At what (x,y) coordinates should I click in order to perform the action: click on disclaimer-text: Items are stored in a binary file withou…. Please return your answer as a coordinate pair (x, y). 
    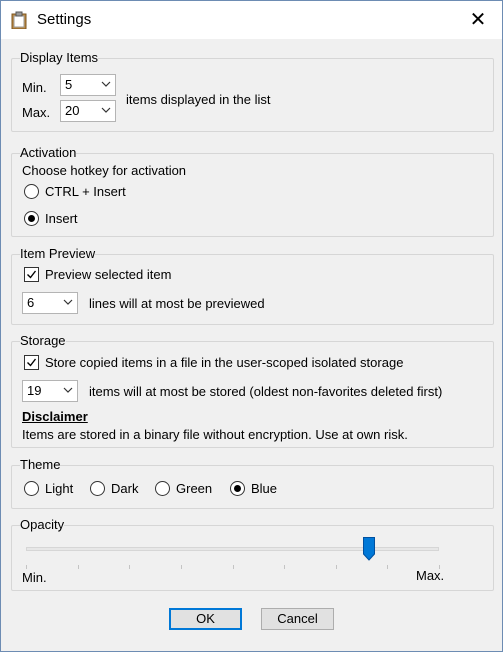
    Looking at the image, I should click on (215, 434).